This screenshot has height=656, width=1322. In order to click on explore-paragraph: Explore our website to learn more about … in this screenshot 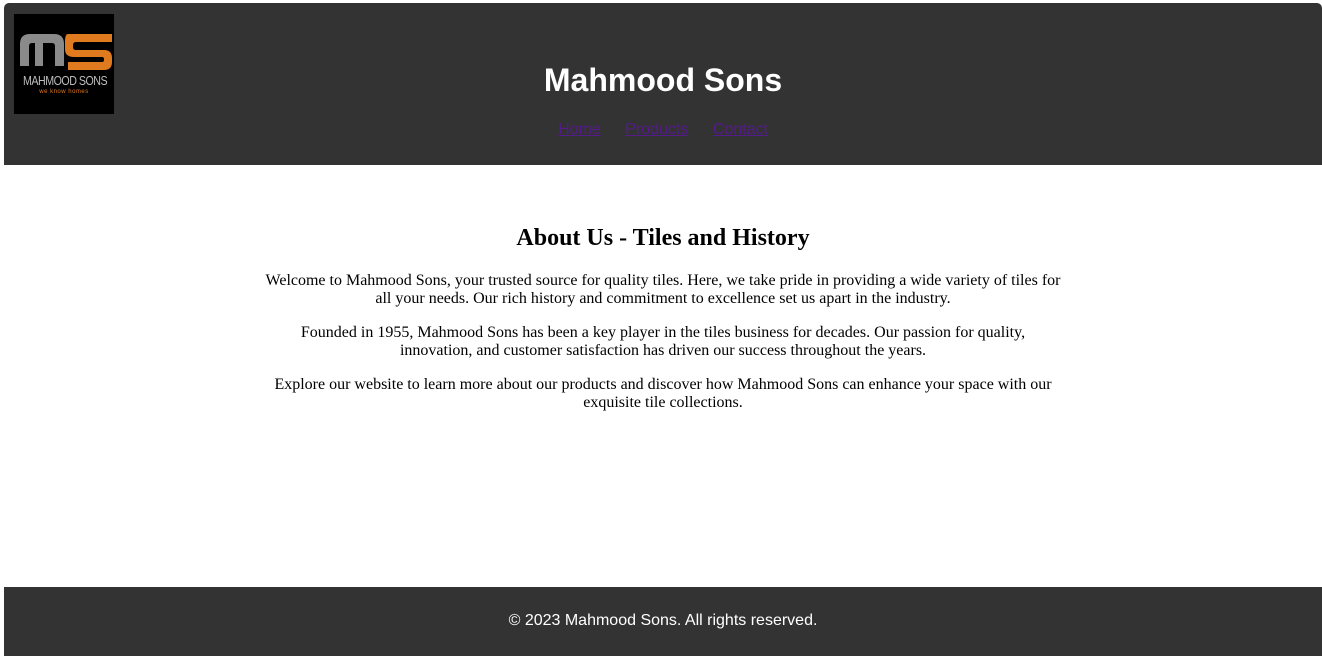, I will do `click(663, 393)`.